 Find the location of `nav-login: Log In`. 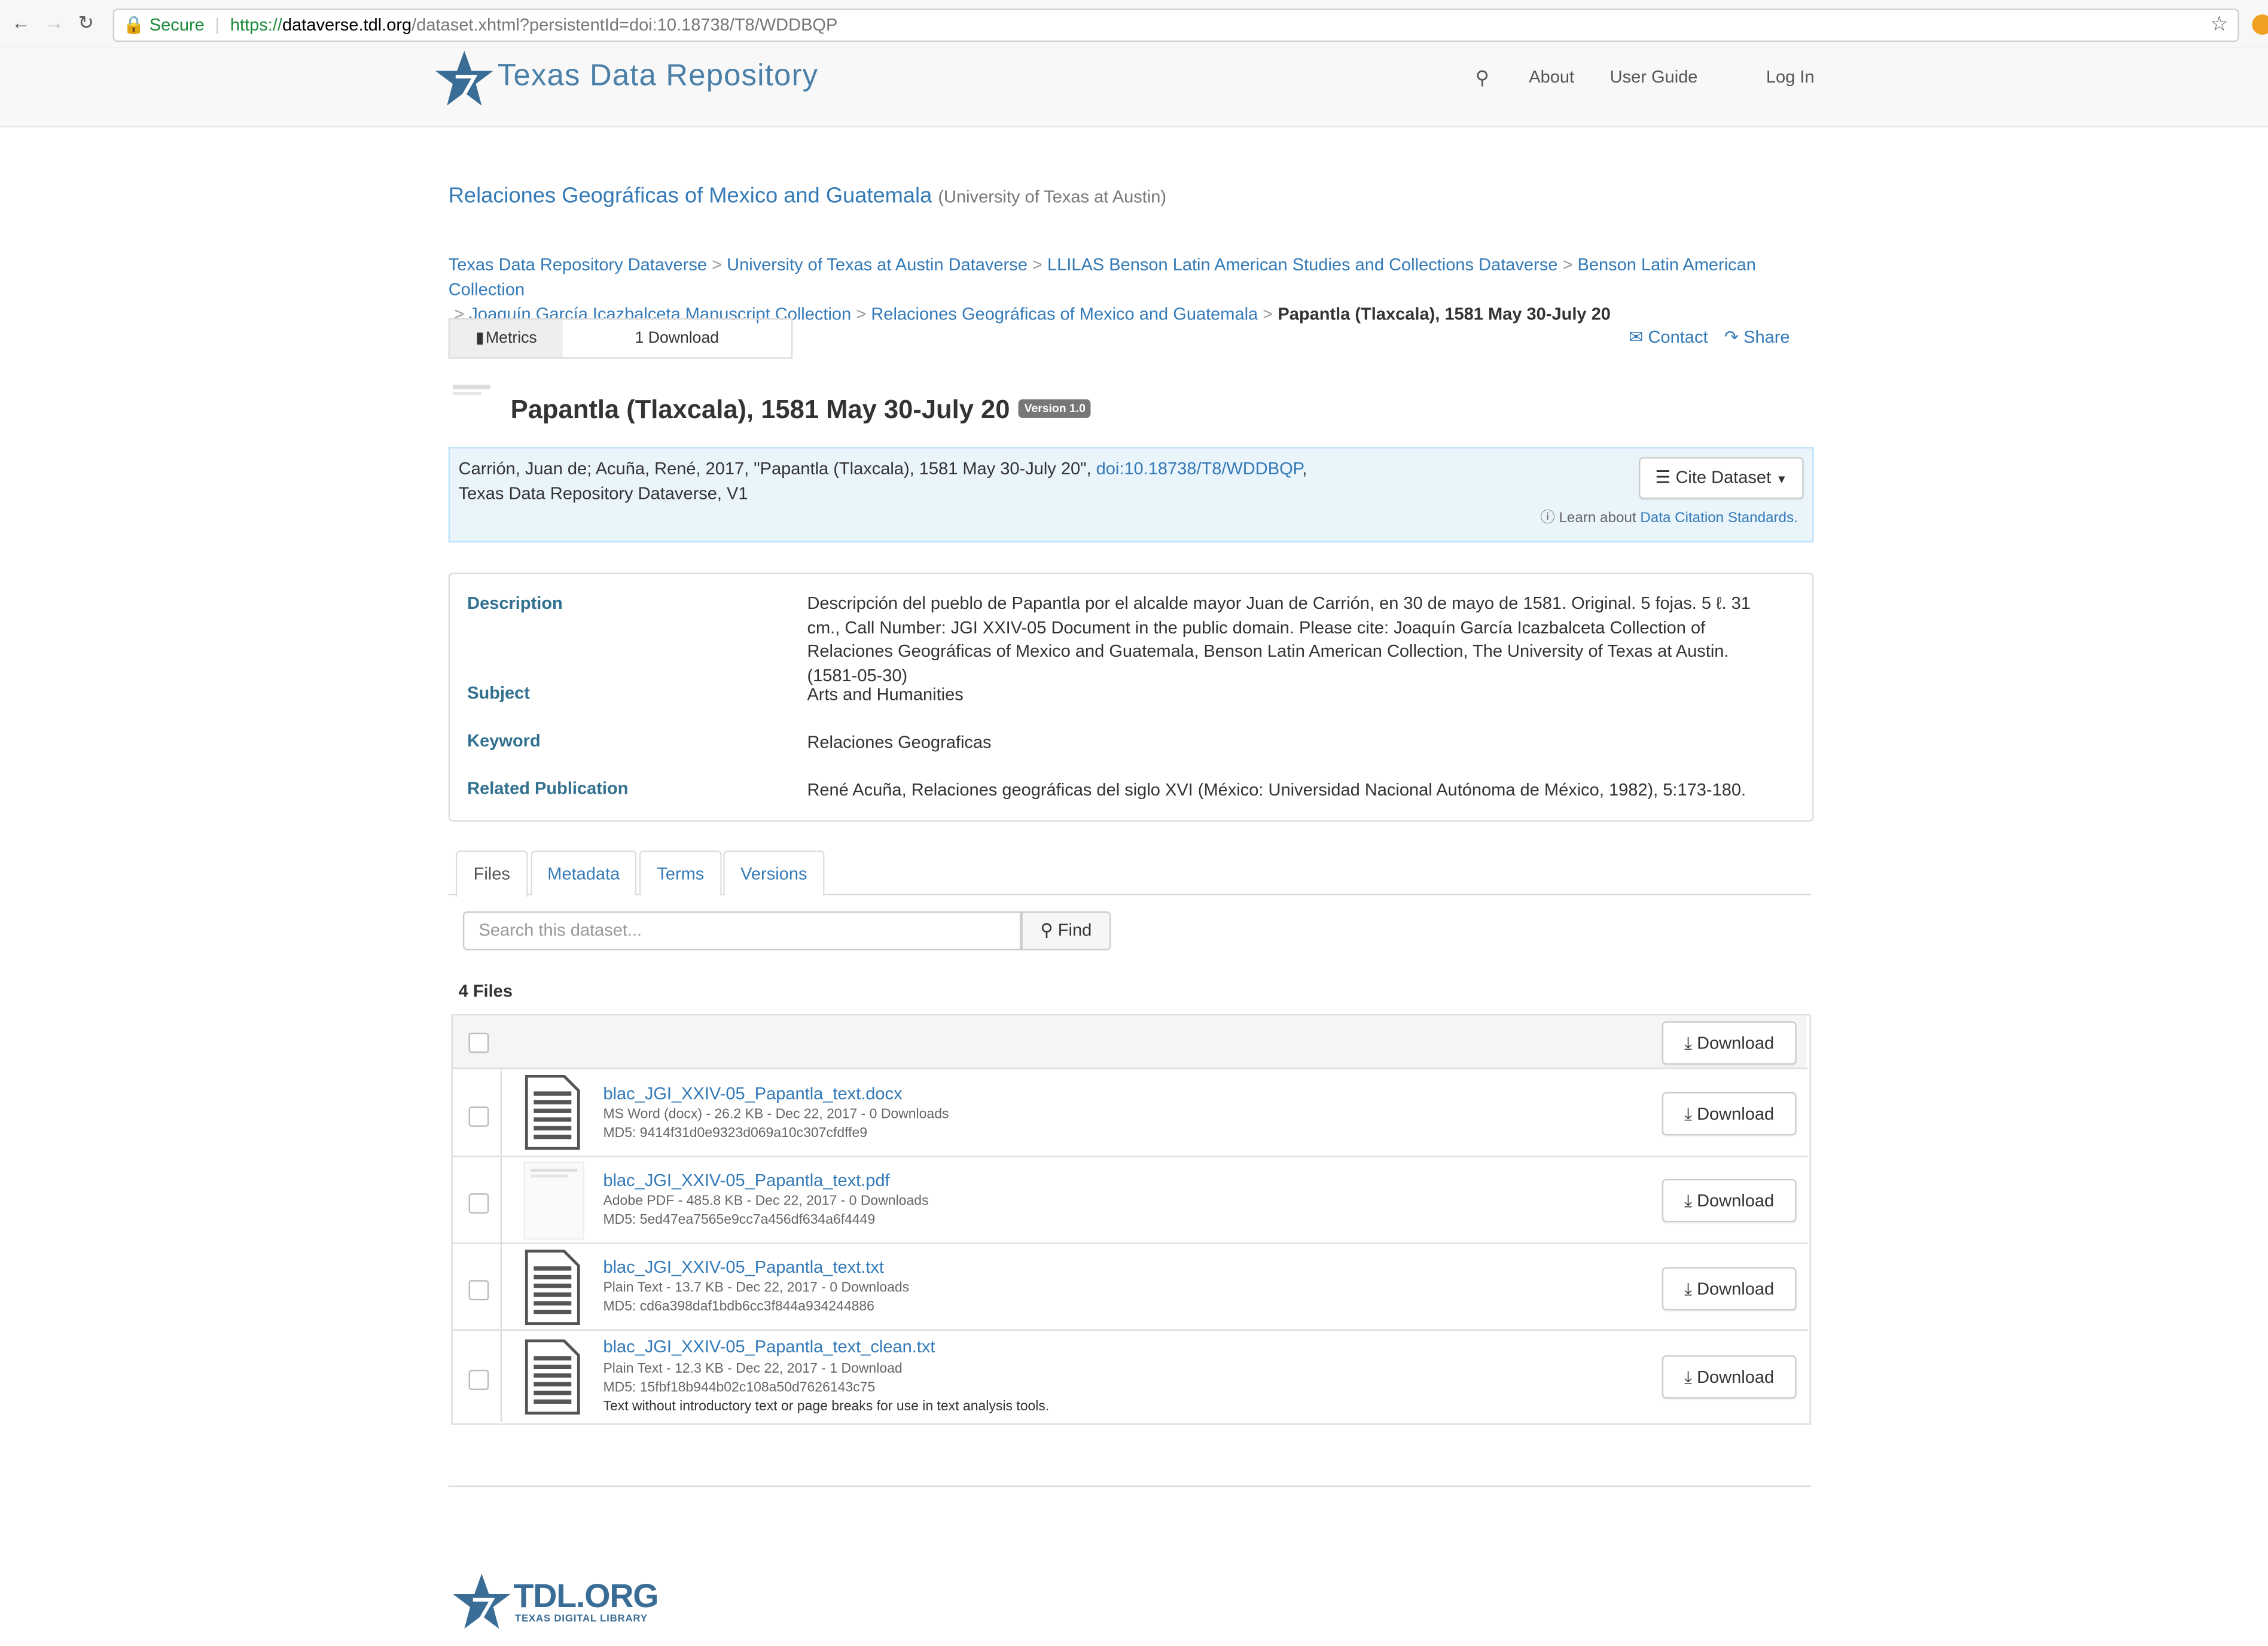

nav-login: Log In is located at coordinates (1790, 77).